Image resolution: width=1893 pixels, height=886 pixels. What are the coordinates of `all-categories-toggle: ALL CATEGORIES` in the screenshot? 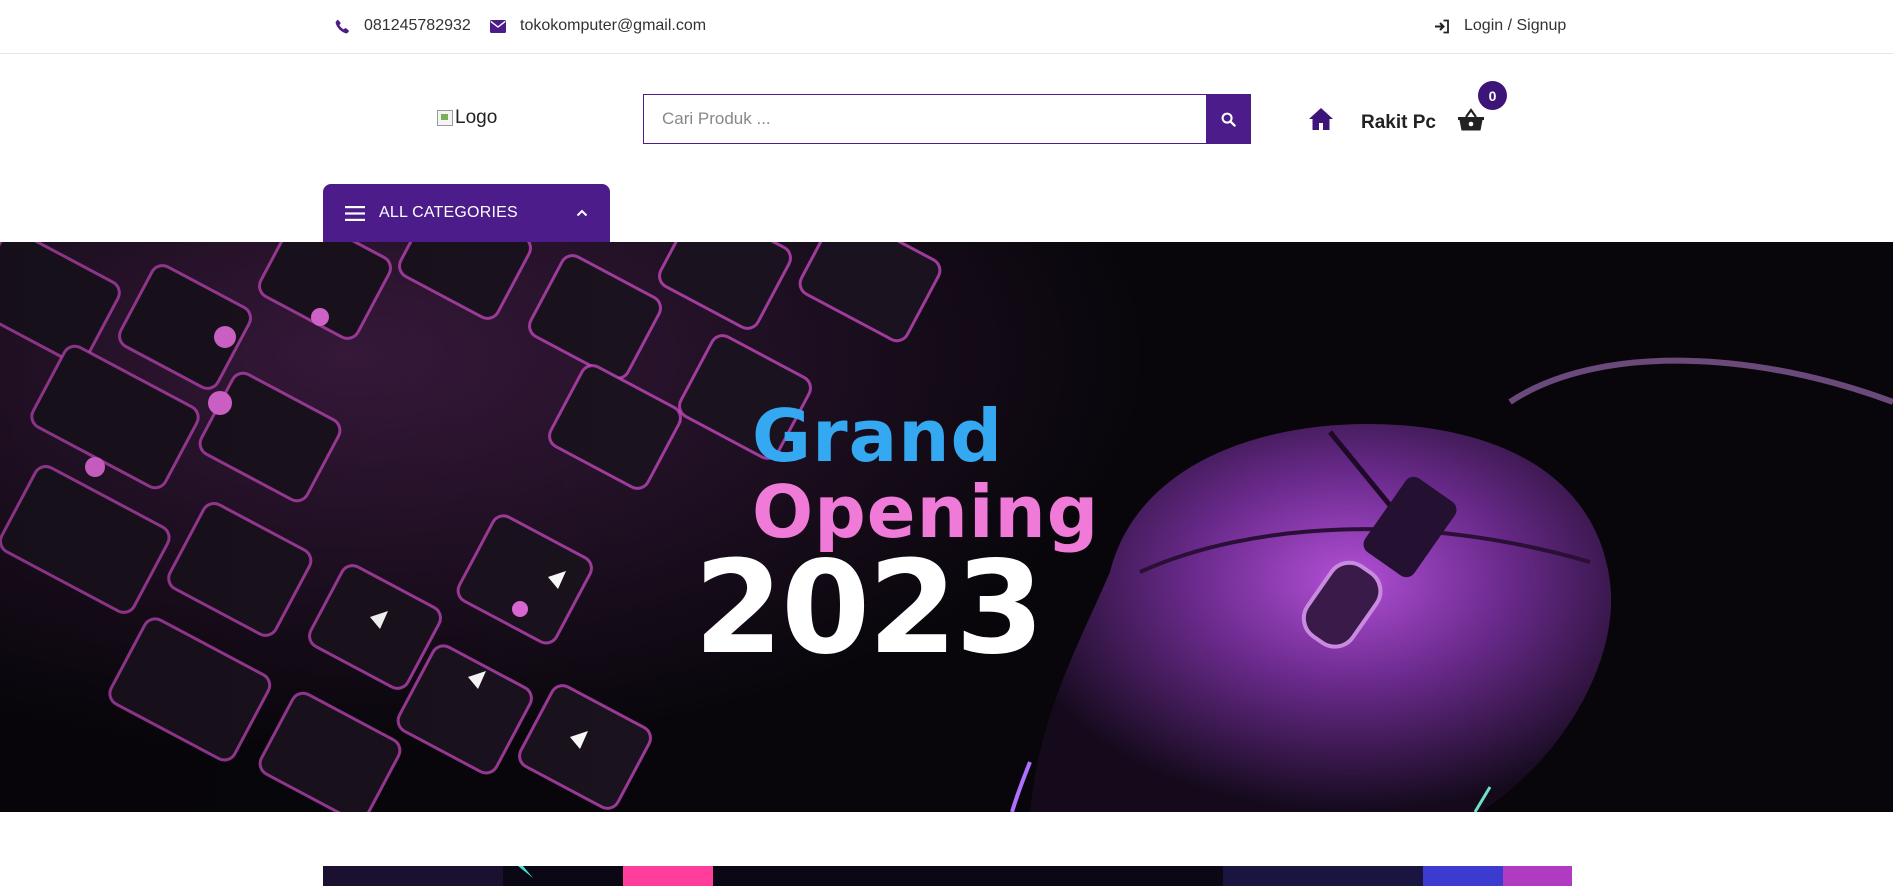 It's located at (466, 213).